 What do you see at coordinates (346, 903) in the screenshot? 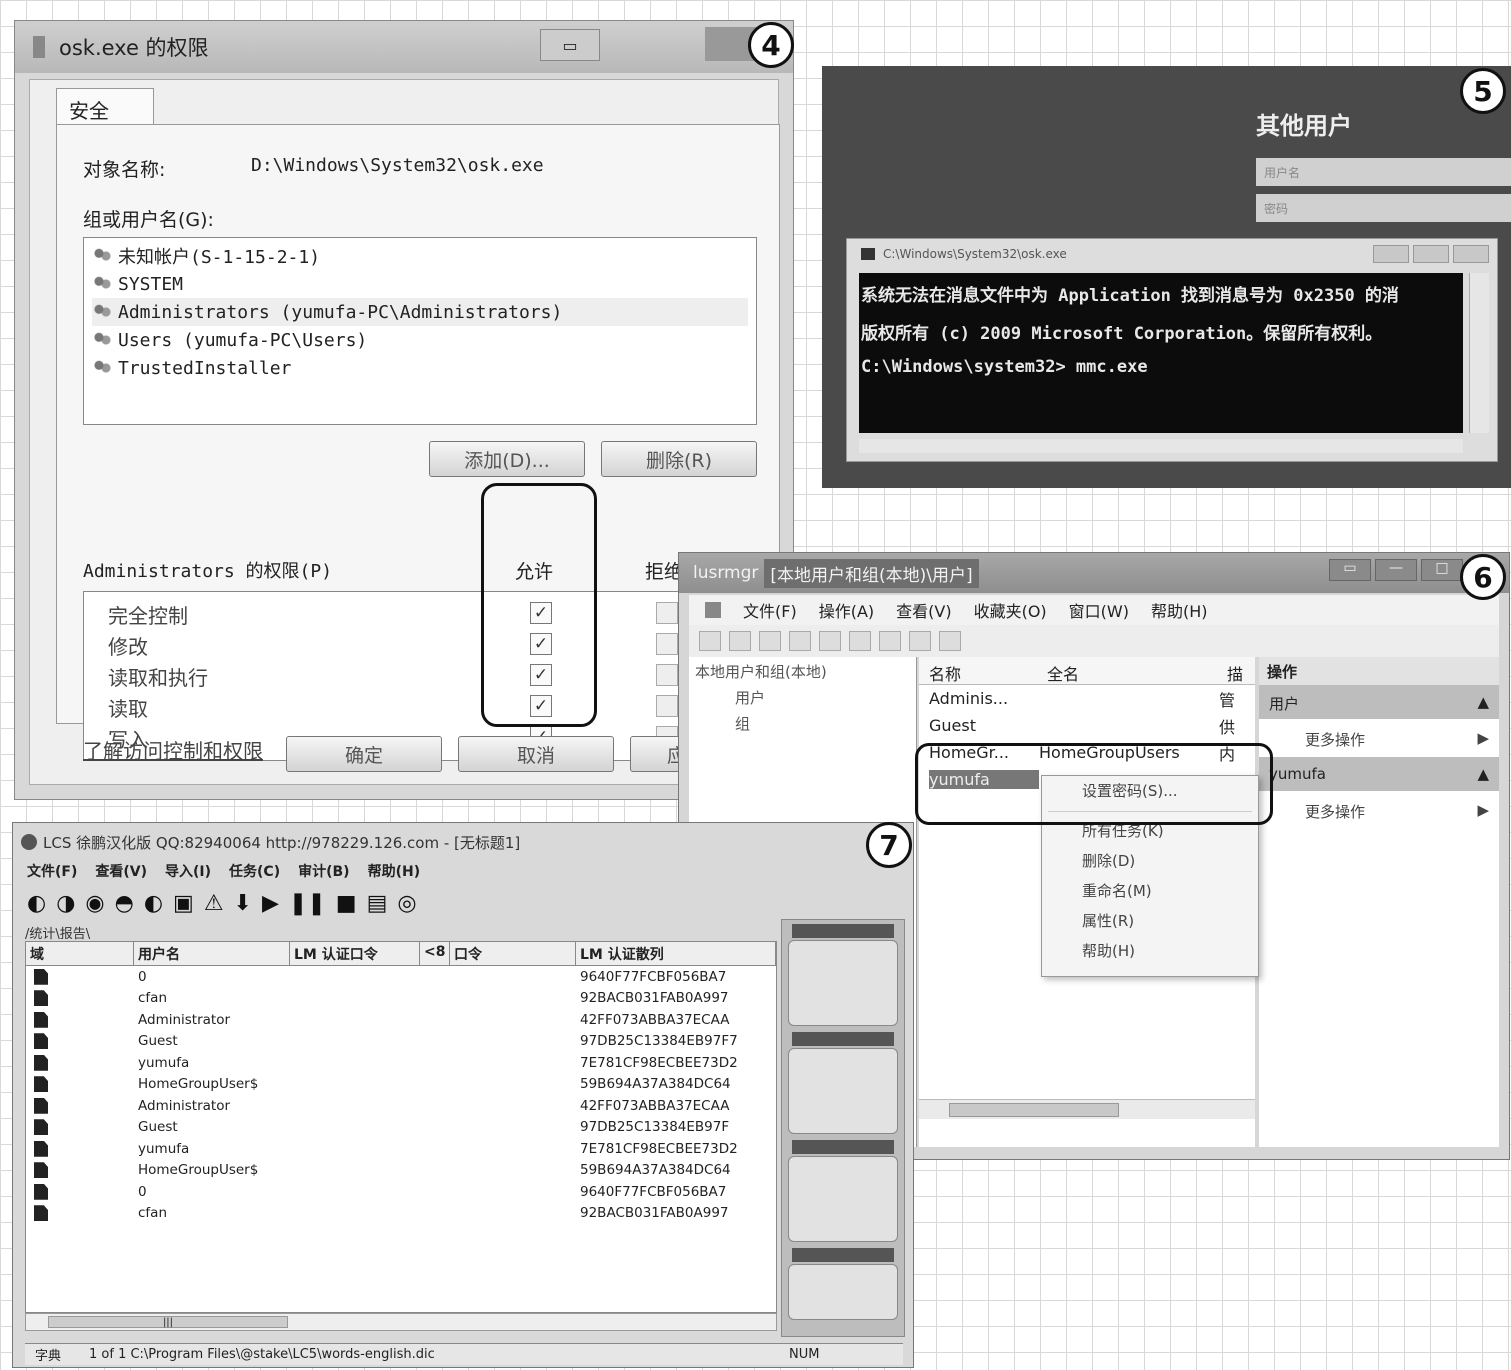
I see `stop-icon: ■` at bounding box center [346, 903].